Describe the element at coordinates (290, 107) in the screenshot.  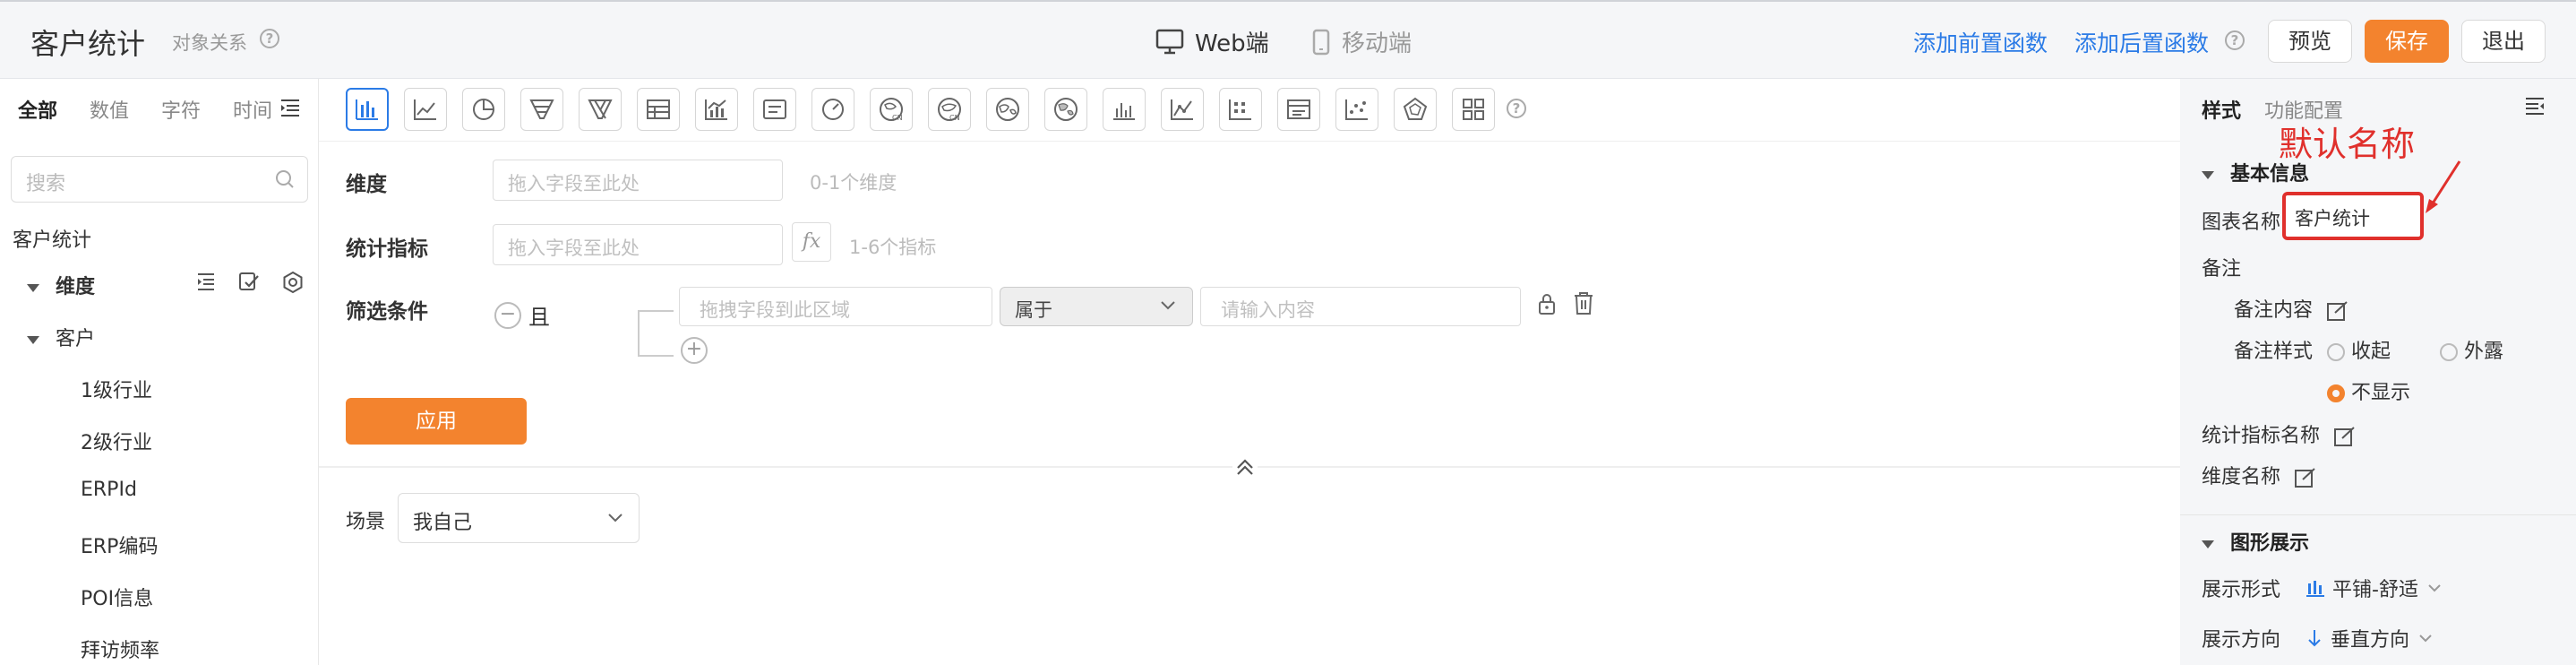
I see `menu-collapse-icon` at that location.